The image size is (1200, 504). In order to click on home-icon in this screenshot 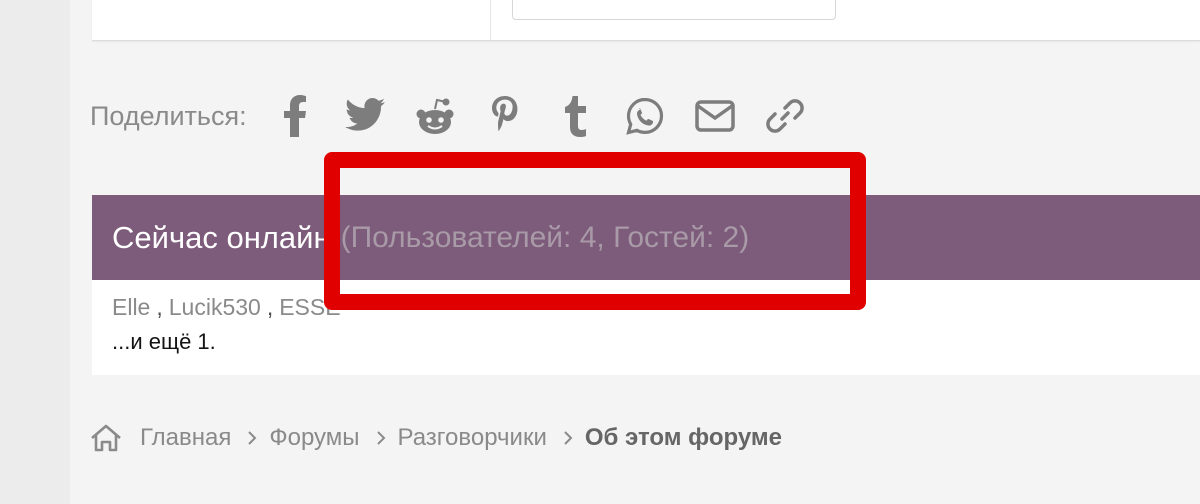, I will do `click(106, 438)`.